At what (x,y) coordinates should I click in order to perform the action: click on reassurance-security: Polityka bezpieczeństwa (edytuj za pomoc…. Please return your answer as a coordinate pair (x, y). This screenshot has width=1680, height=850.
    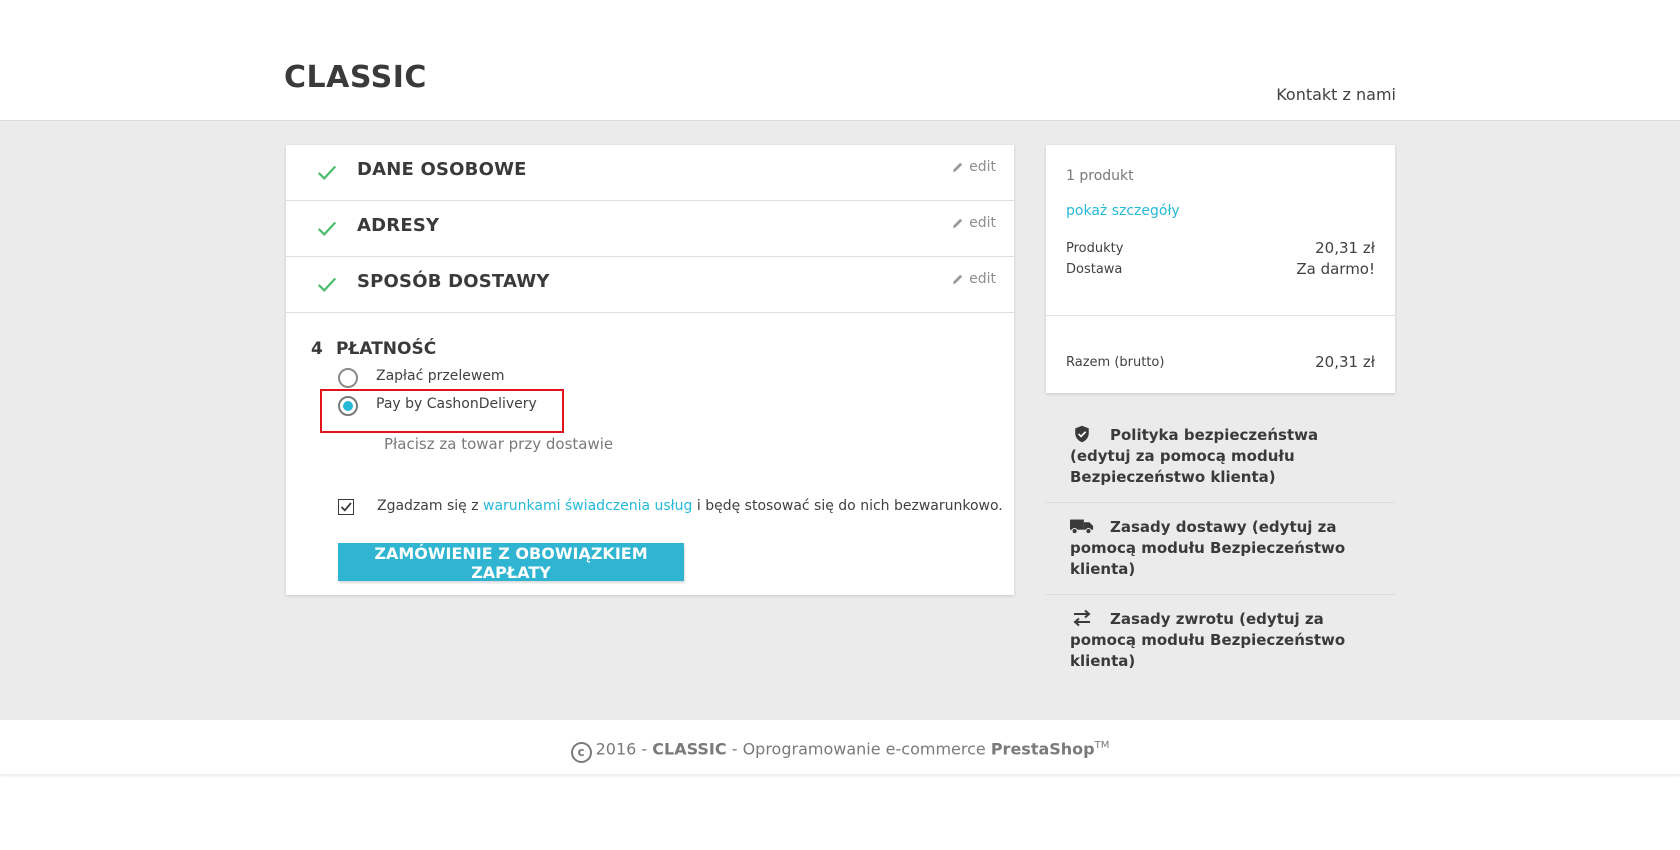
    Looking at the image, I should click on (1220, 457).